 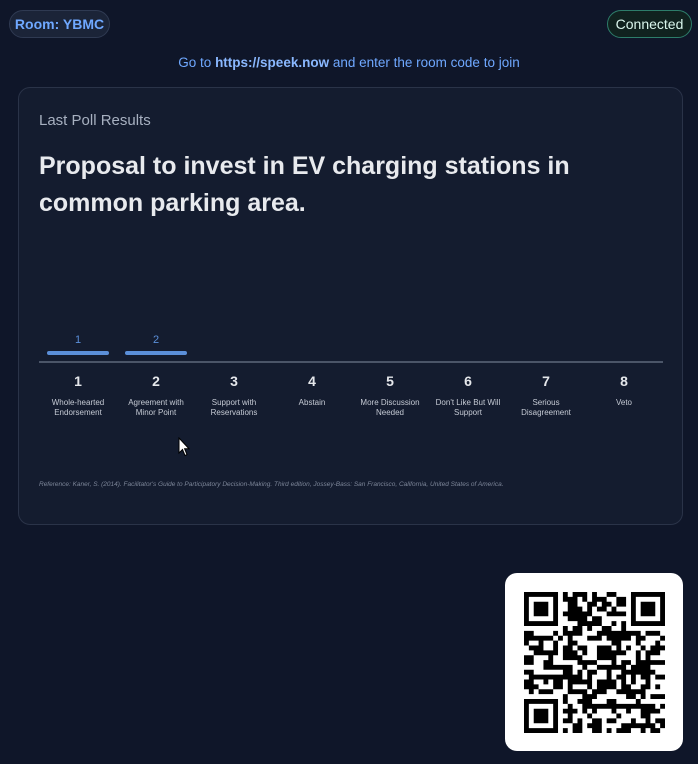 I want to click on mouse-pointer-icon, so click(x=184, y=449).